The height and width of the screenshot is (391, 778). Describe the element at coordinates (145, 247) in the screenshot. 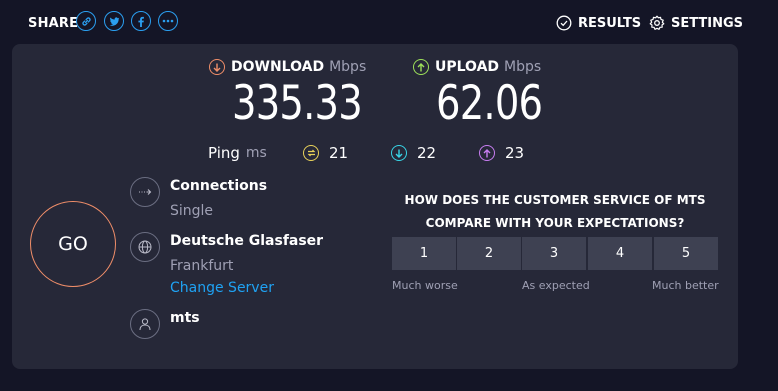

I see `globe-icon` at that location.